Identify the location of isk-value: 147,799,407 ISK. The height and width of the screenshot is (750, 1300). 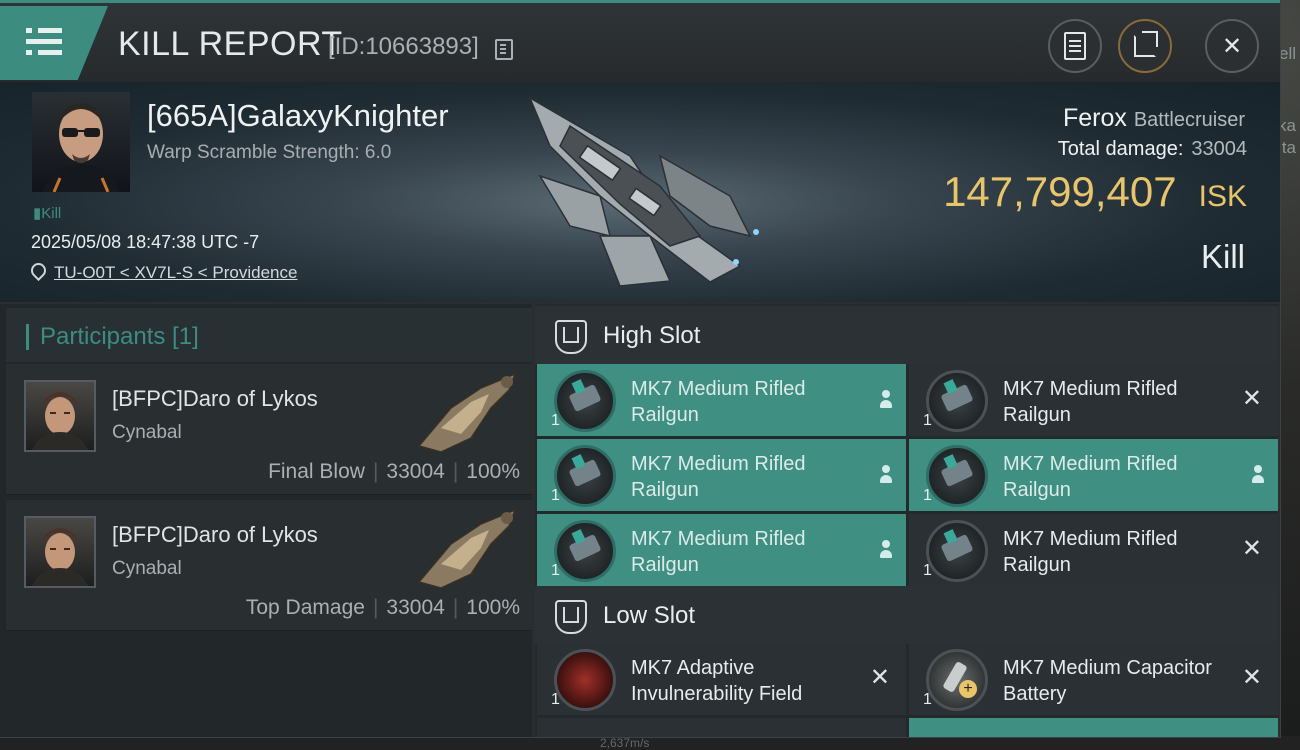
(1095, 192).